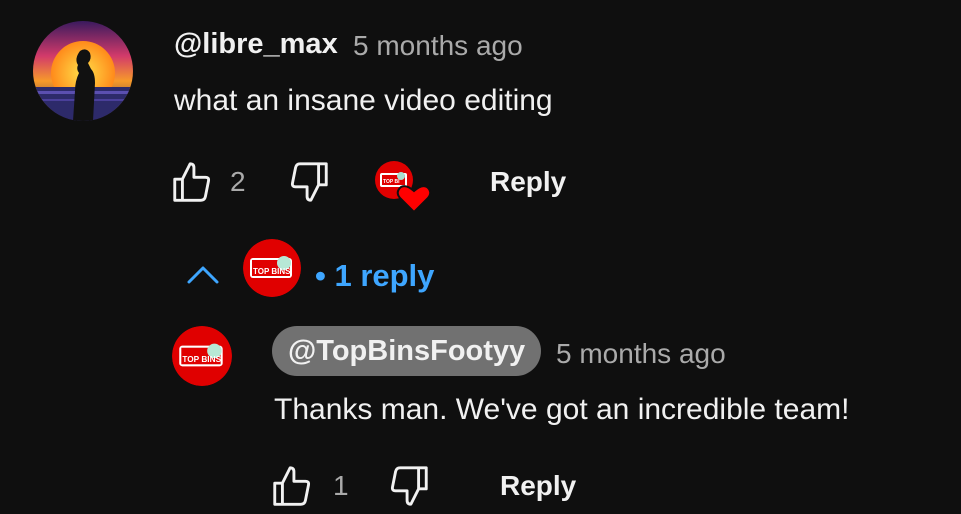 This screenshot has height=514, width=961. Describe the element at coordinates (391, 182) in the screenshot. I see `svg-text: TOP BI` at that location.